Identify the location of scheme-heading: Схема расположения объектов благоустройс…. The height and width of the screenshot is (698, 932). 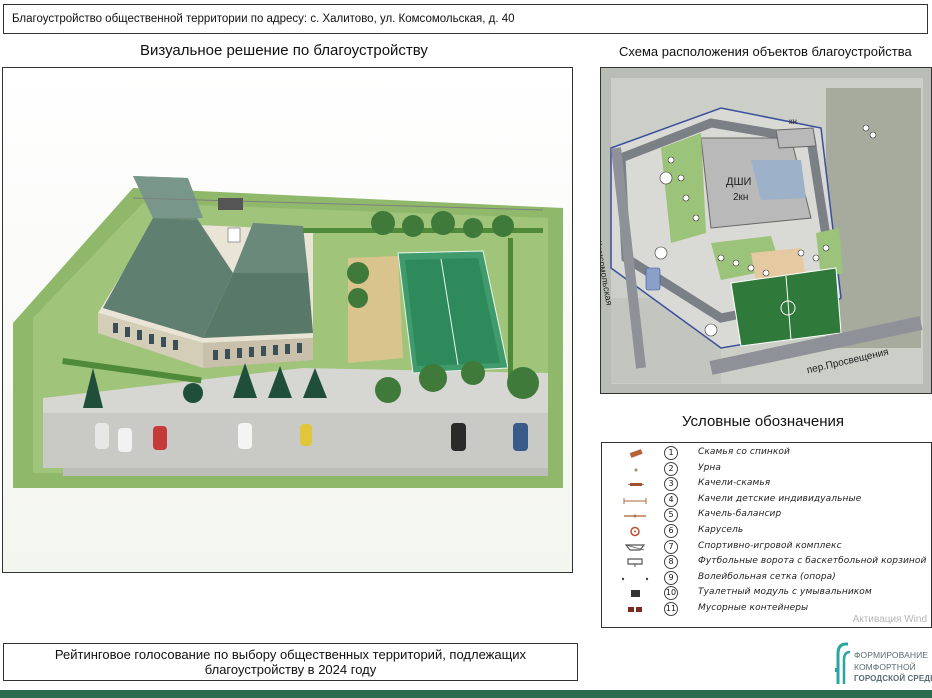
(765, 51).